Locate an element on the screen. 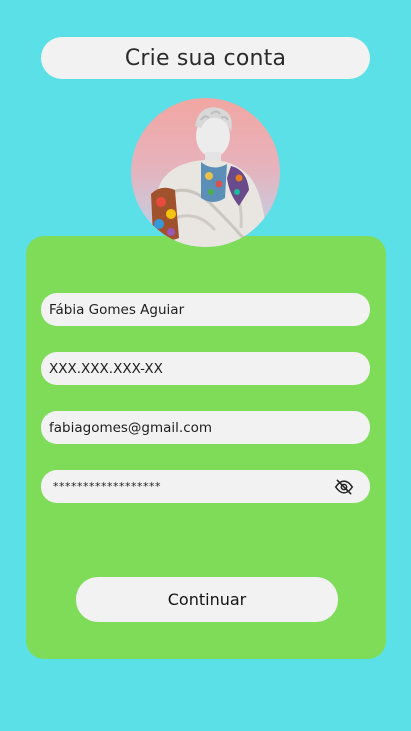 The height and width of the screenshot is (731, 411). name-field: Fábia Gomes Aguiar is located at coordinates (205, 309).